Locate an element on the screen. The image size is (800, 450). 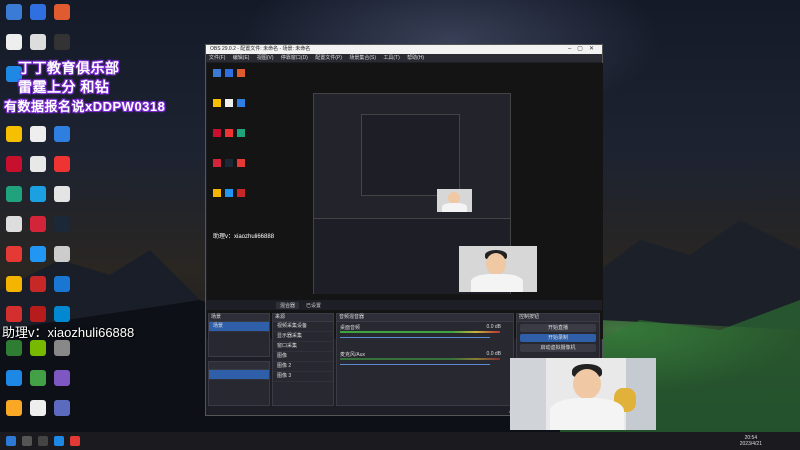
source-item: 视频采集设备 is located at coordinates (303, 327).